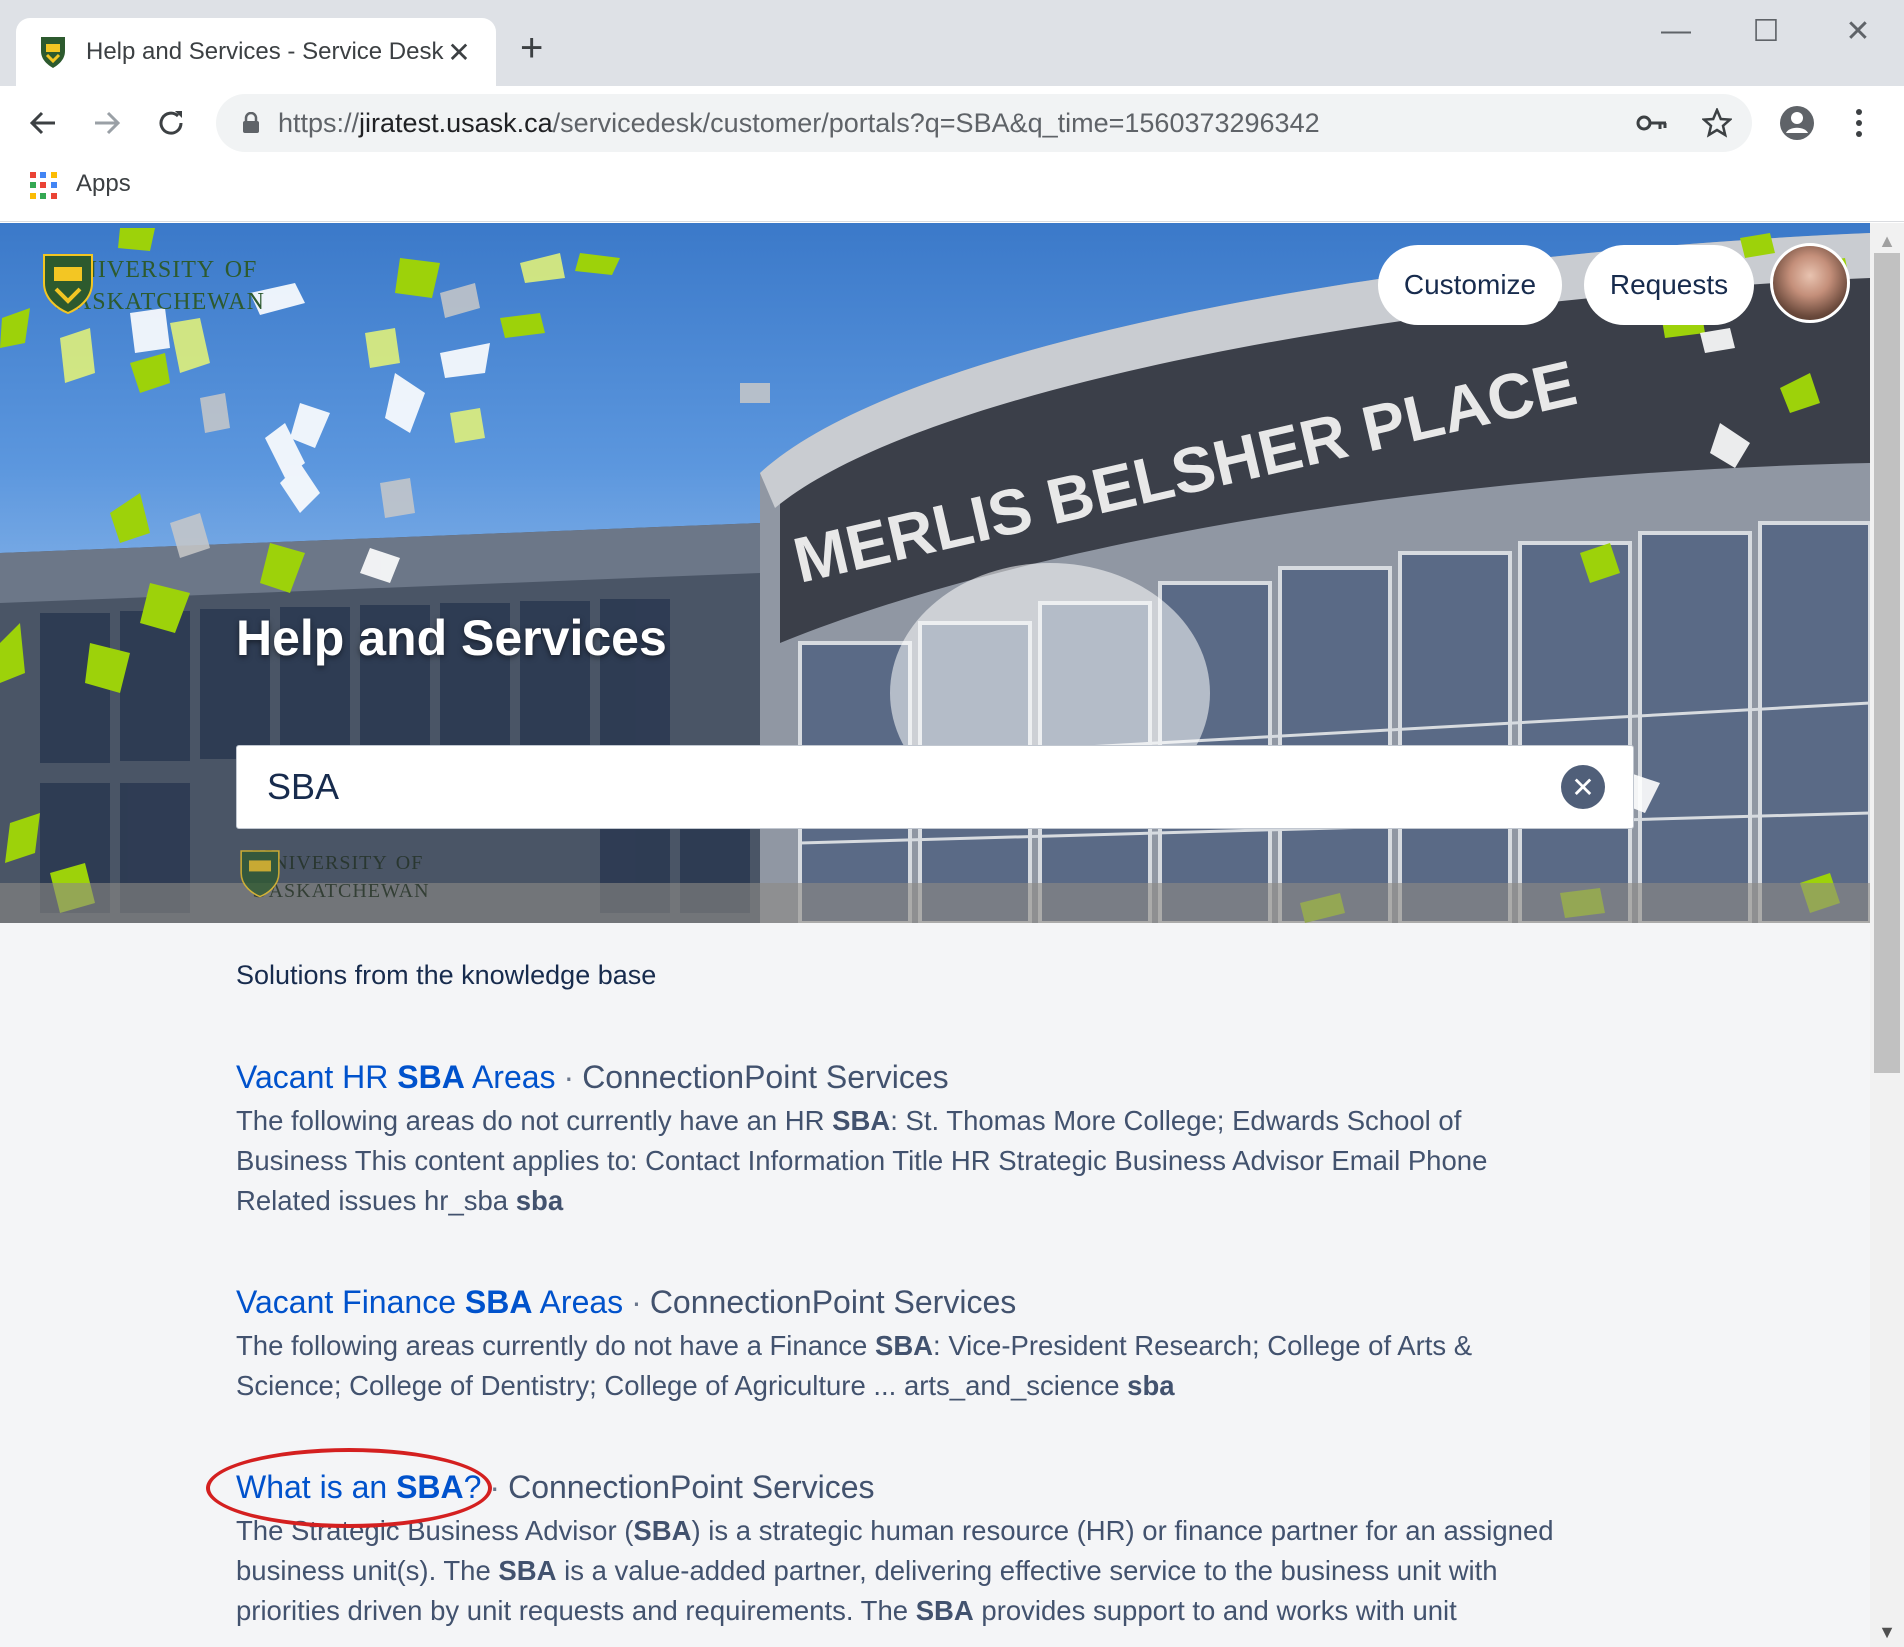 The height and width of the screenshot is (1647, 1904). Describe the element at coordinates (303, 786) in the screenshot. I see `search-value: SBA` at that location.